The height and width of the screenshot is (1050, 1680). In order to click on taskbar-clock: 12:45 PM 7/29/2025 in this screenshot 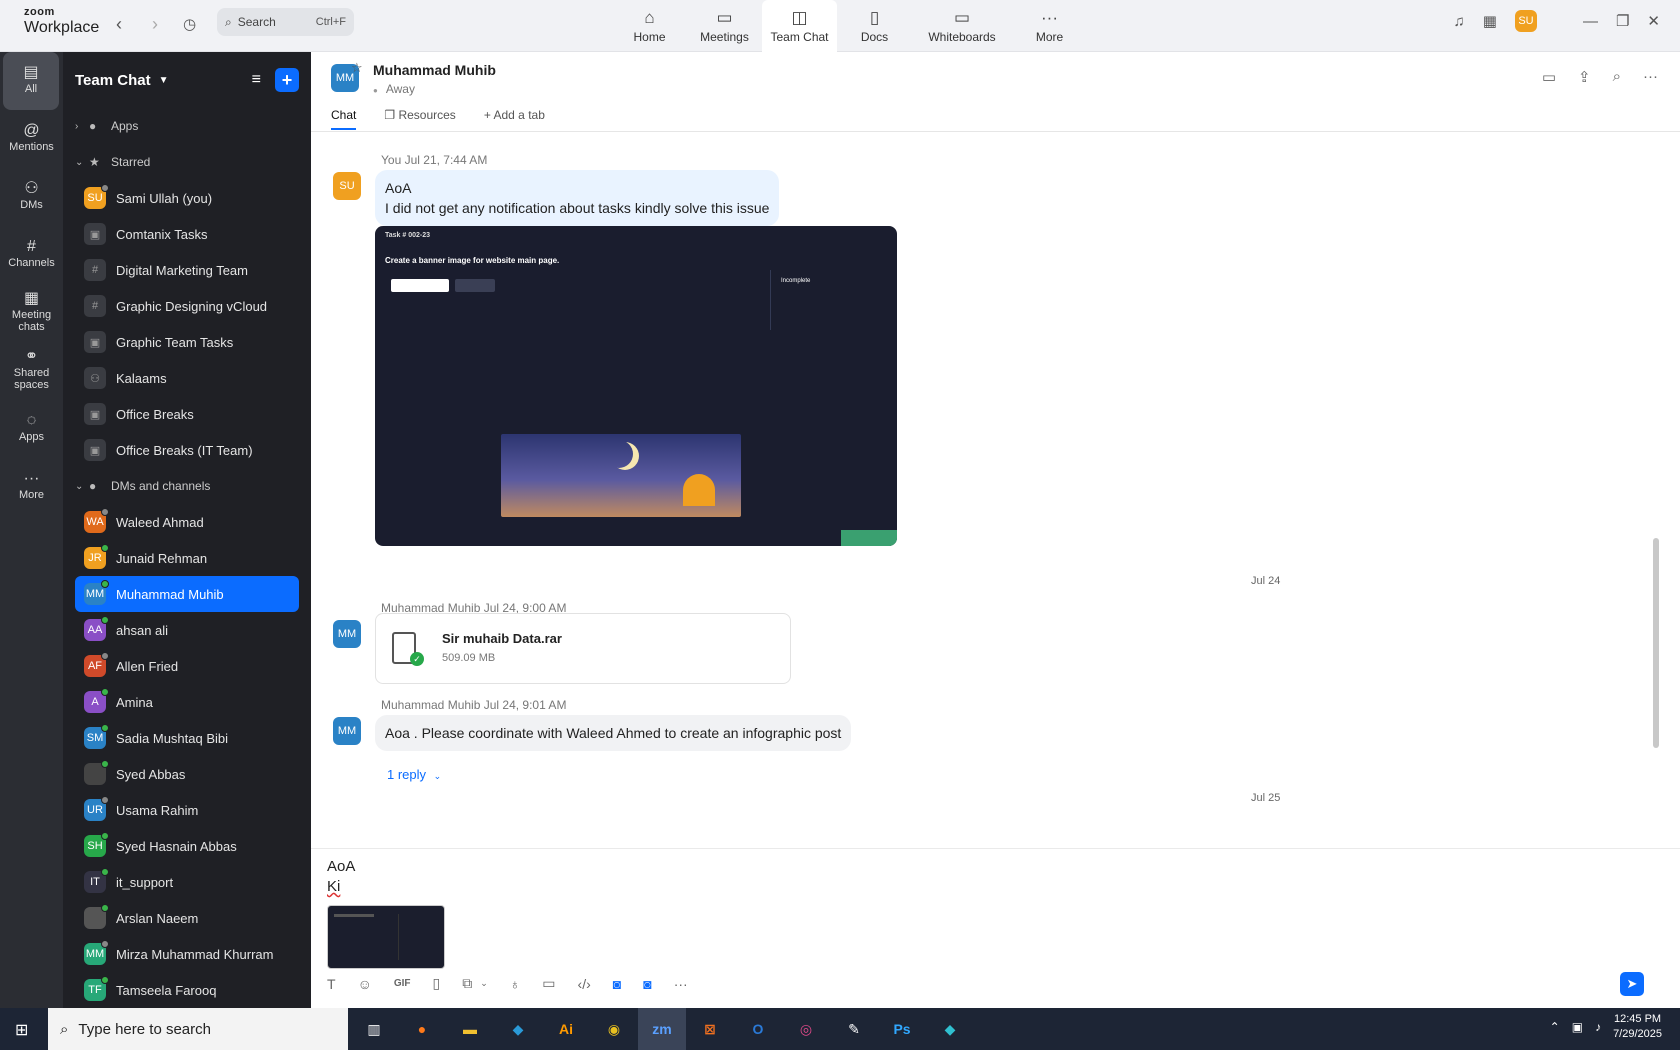, I will do `click(1637, 1027)`.